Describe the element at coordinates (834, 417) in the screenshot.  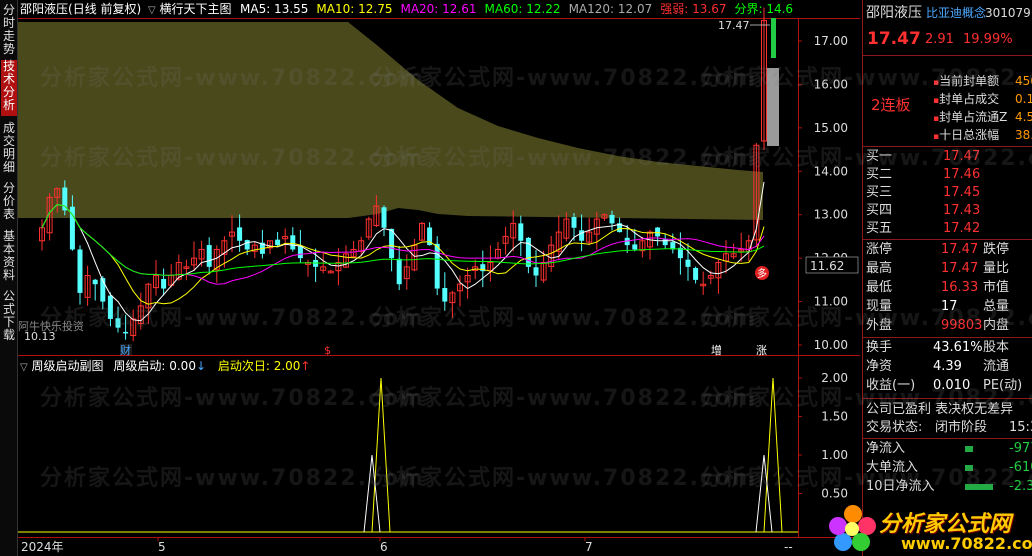
I see `sub-tick-label: 1.50` at that location.